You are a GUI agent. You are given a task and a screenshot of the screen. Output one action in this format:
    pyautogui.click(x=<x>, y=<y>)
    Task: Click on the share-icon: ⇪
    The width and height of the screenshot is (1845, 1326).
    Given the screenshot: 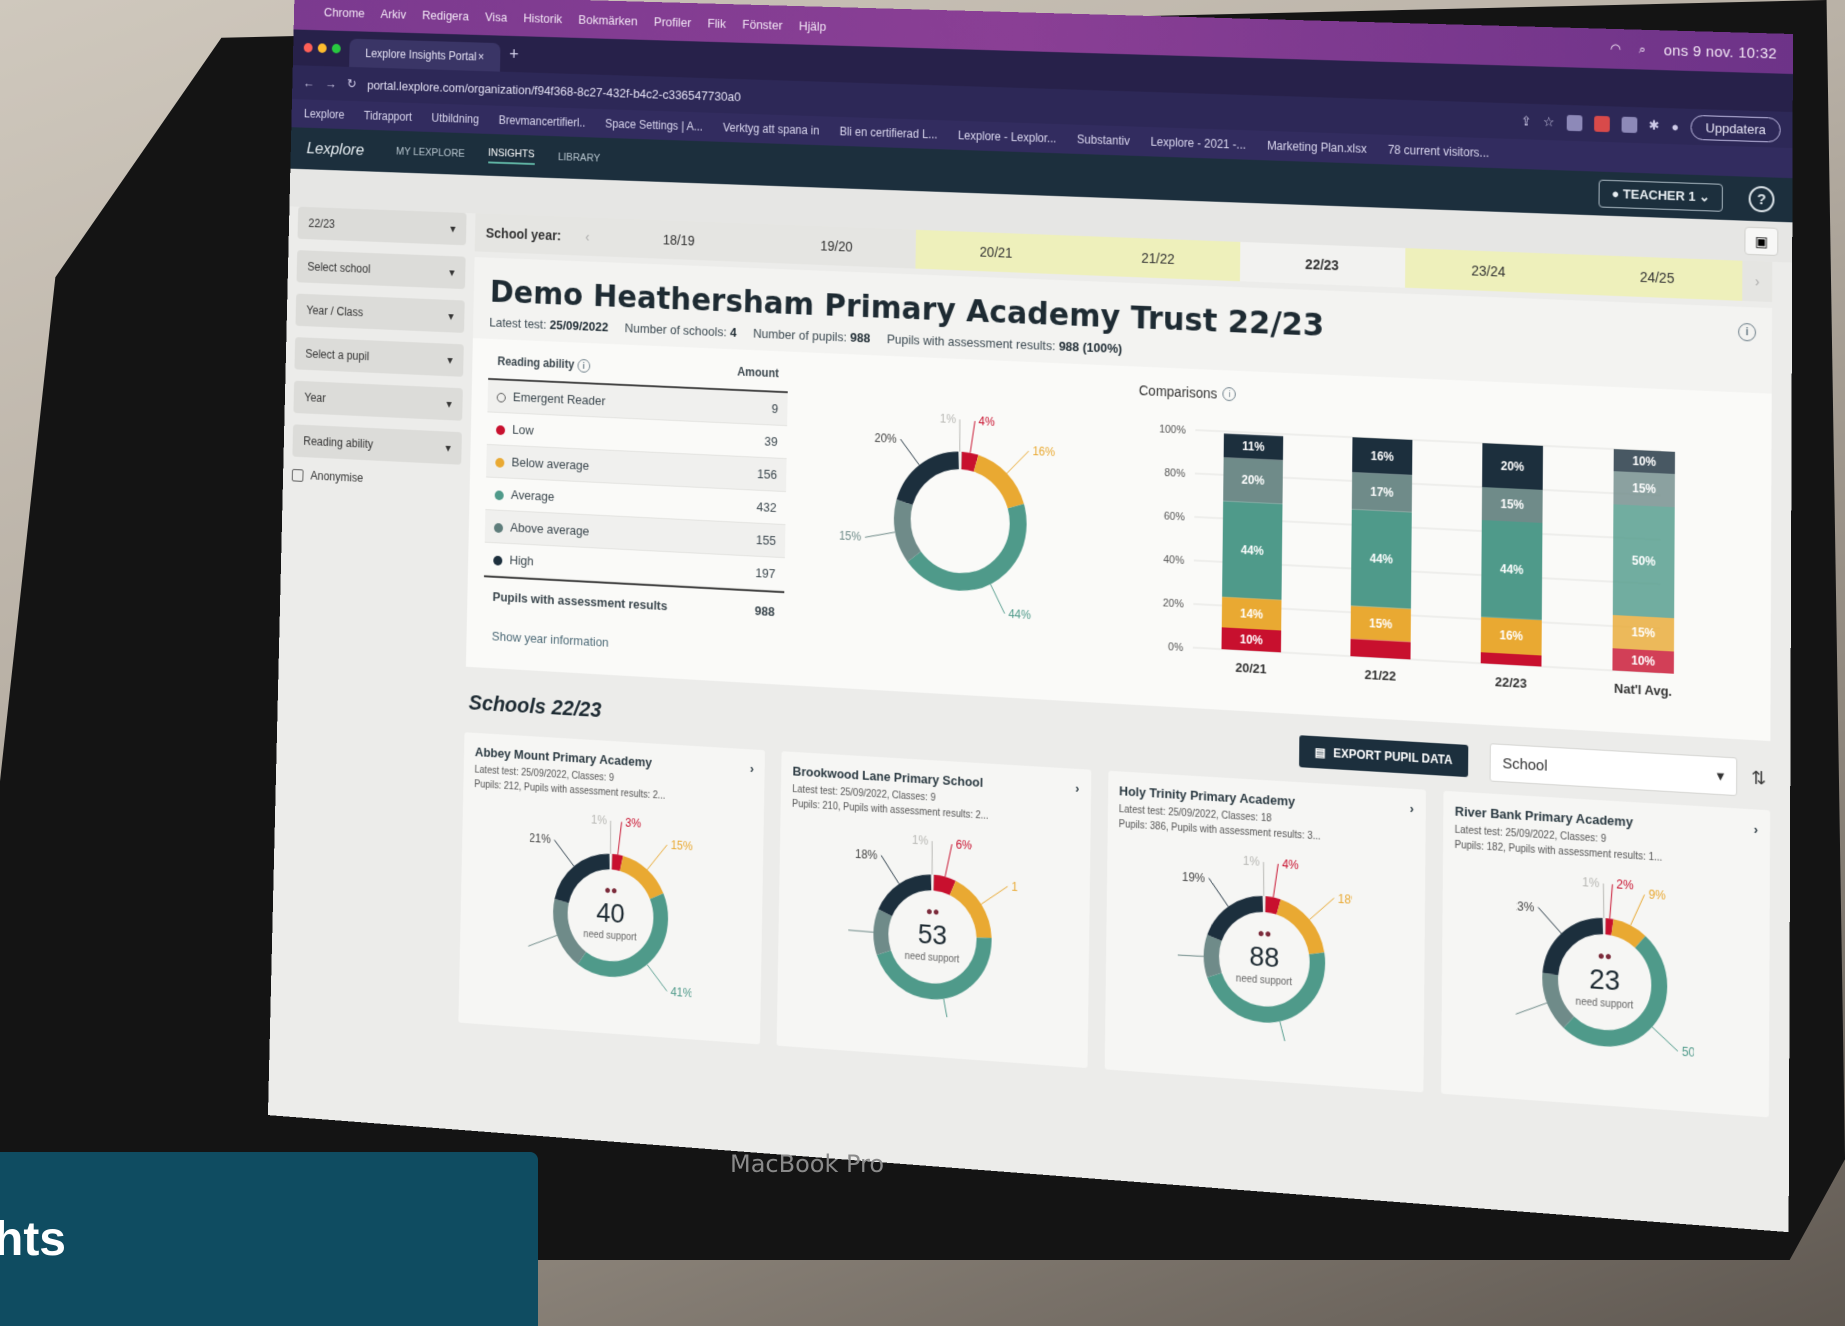 What is the action you would take?
    pyautogui.click(x=1526, y=121)
    